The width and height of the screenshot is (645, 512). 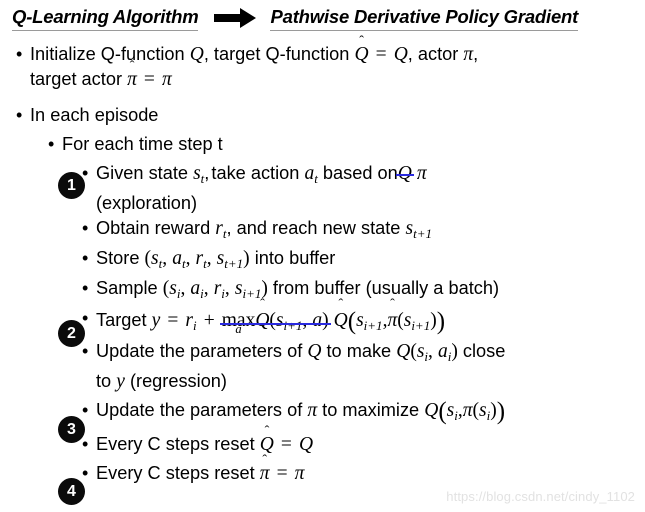 What do you see at coordinates (105, 19) in the screenshot?
I see `title-left-text: Q-Learning Algorithm` at bounding box center [105, 19].